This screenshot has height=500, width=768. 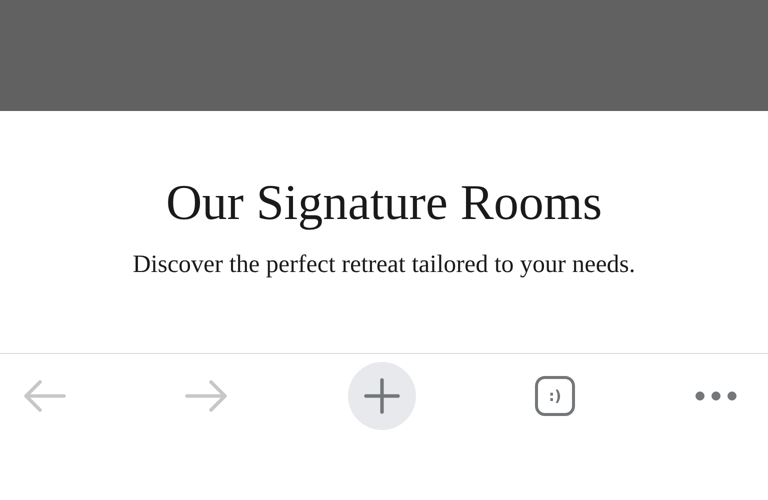 I want to click on tabs-button: :), so click(x=555, y=396).